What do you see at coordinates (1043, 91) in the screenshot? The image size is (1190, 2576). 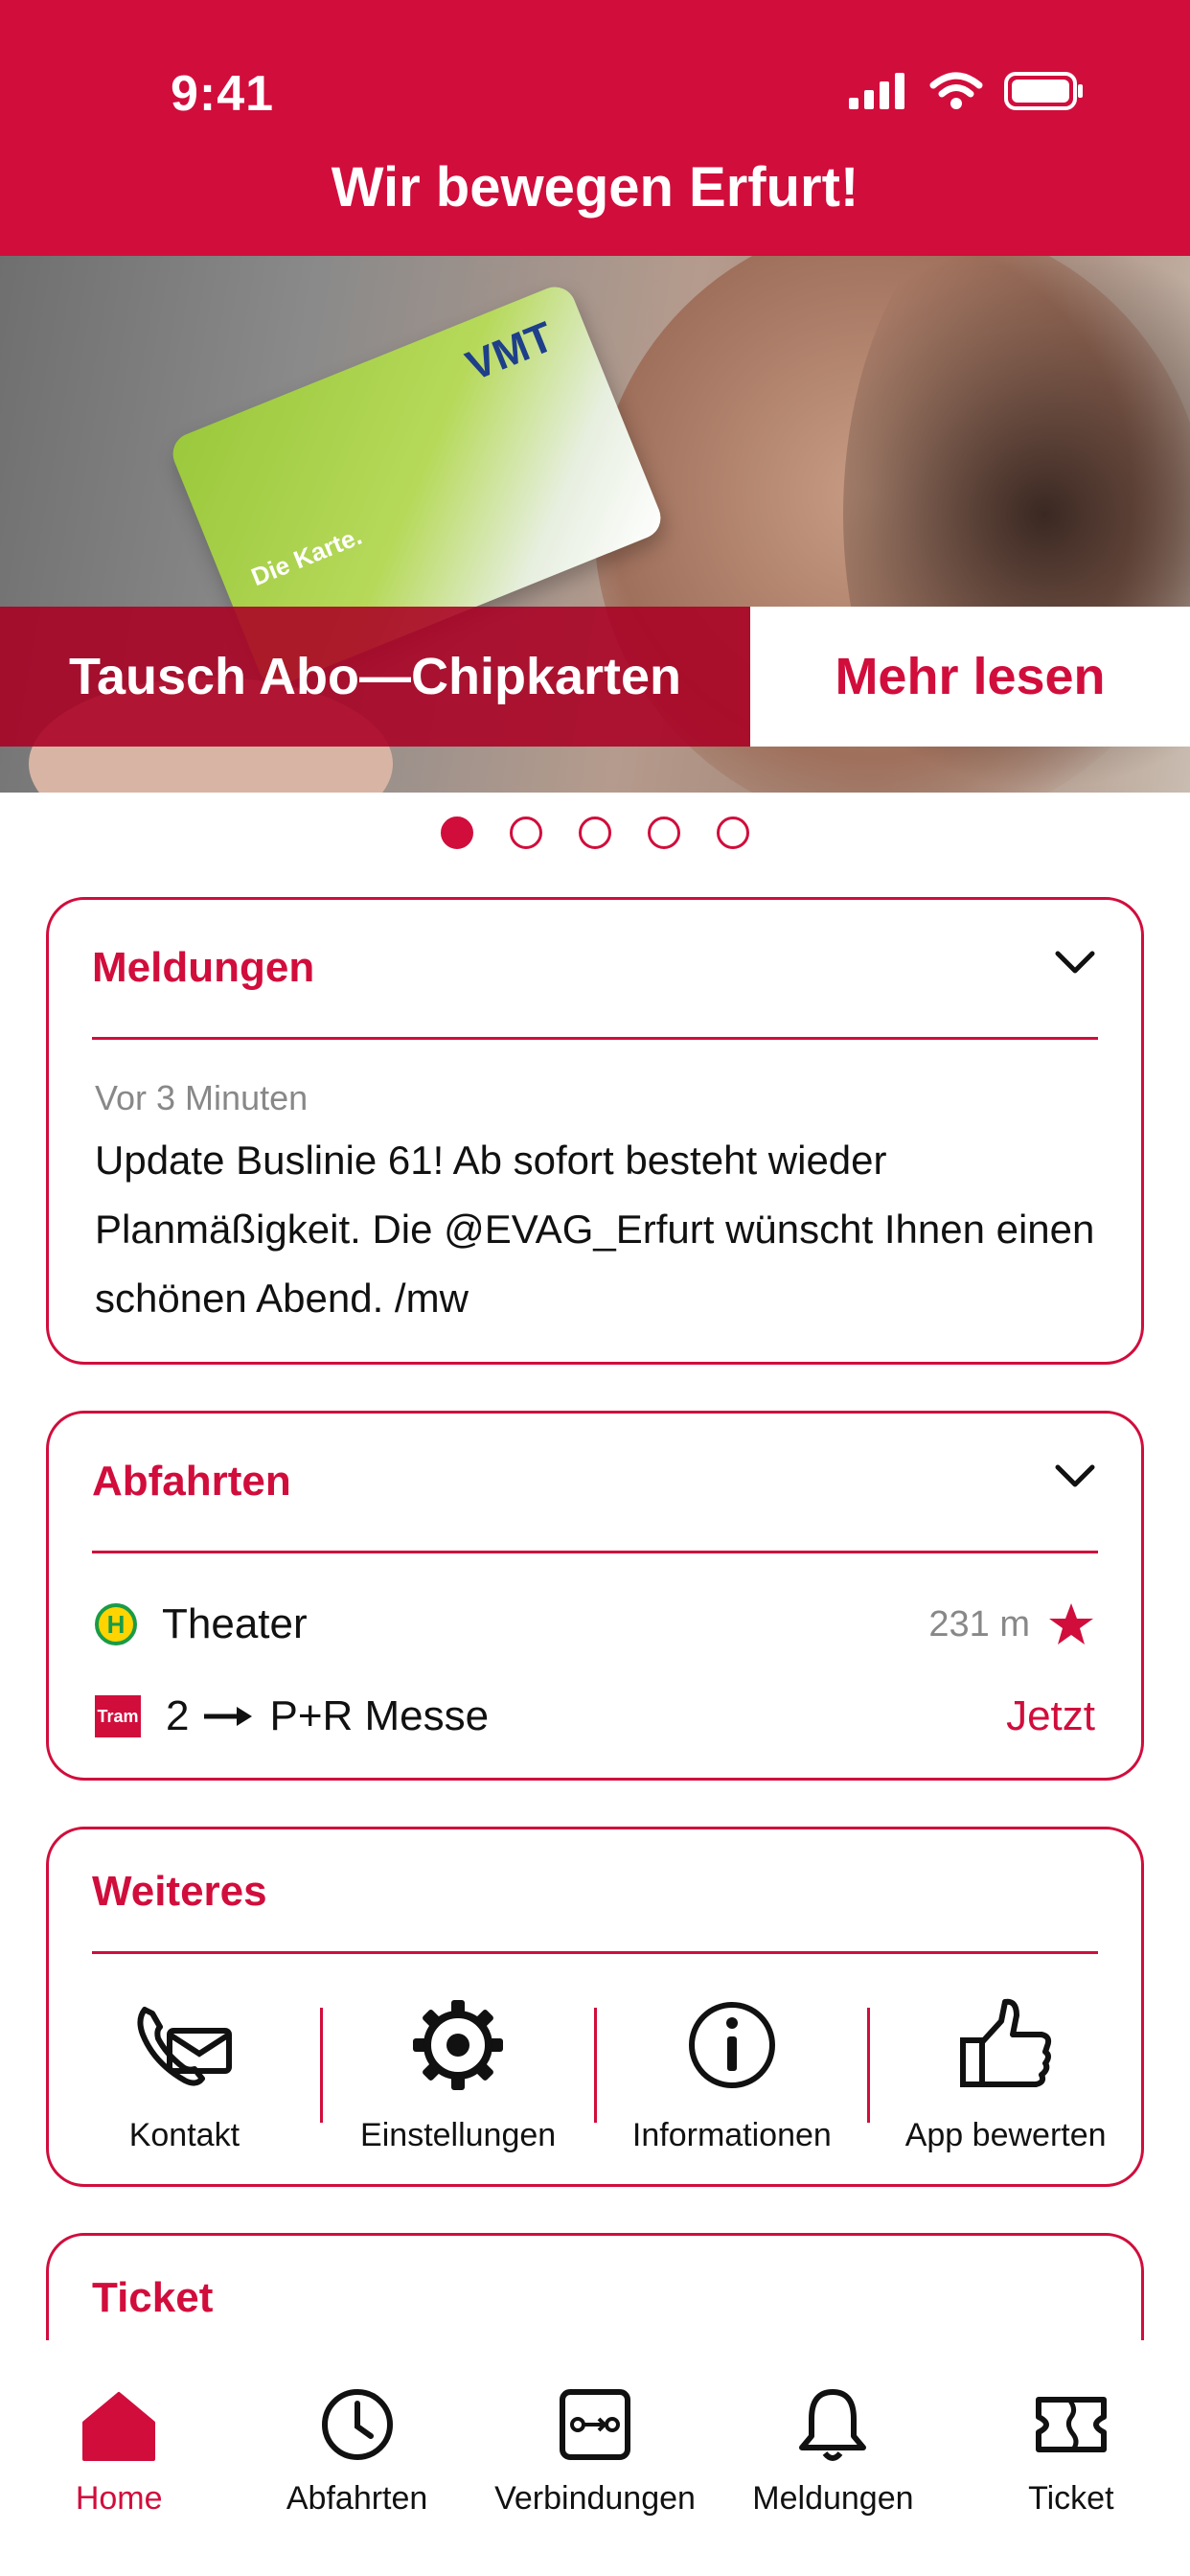 I see `battery-icon` at bounding box center [1043, 91].